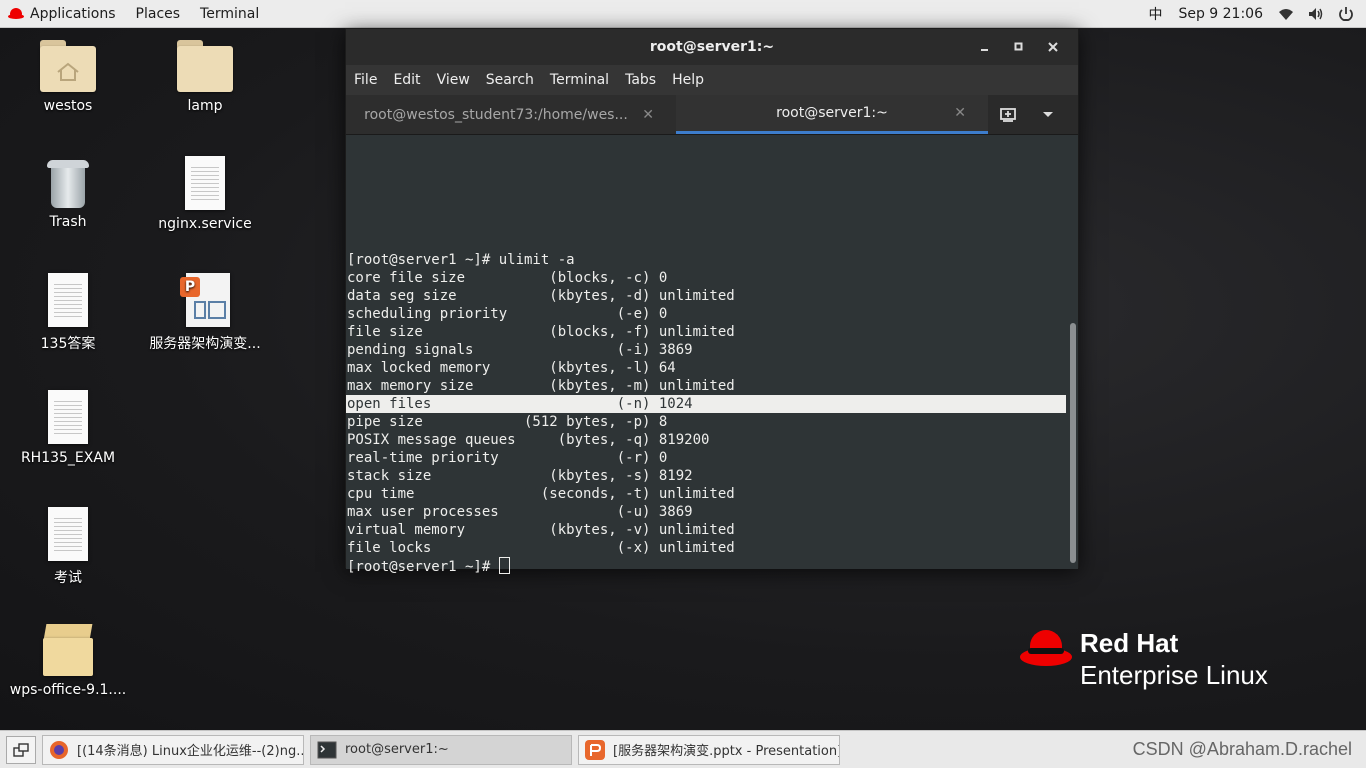 This screenshot has height=768, width=1366. What do you see at coordinates (397, 749) in the screenshot?
I see `task-label: root@server1:~` at bounding box center [397, 749].